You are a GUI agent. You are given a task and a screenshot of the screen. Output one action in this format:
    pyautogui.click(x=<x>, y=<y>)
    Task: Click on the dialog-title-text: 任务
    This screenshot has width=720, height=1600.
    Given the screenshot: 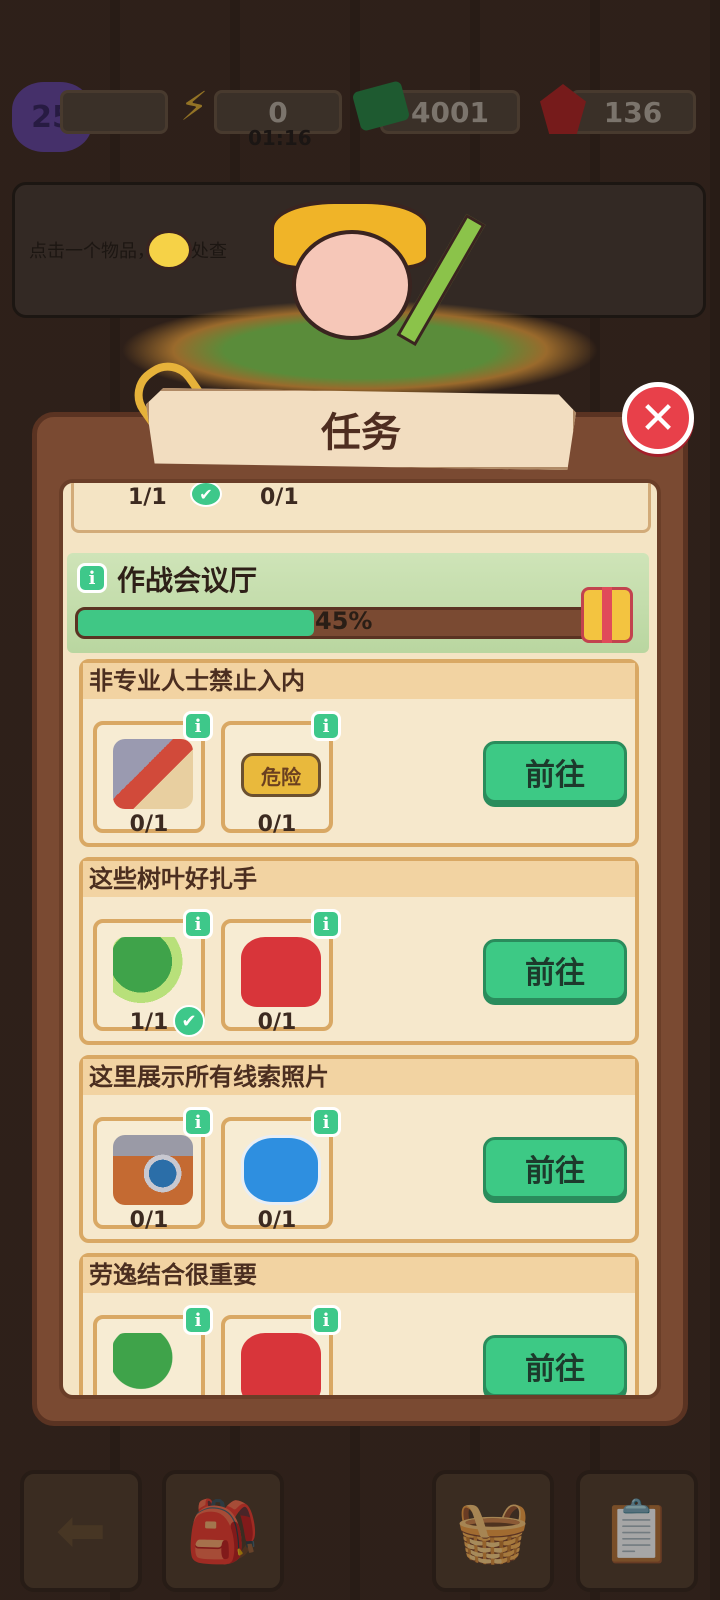 What is the action you would take?
    pyautogui.click(x=361, y=433)
    